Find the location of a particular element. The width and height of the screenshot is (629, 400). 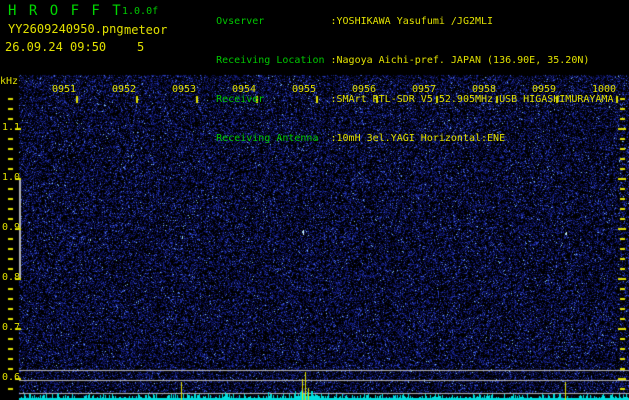

info-row-observer: Ovserver :YOSHIKAWA Yasufumi /JG2MLI is located at coordinates (396, 21).